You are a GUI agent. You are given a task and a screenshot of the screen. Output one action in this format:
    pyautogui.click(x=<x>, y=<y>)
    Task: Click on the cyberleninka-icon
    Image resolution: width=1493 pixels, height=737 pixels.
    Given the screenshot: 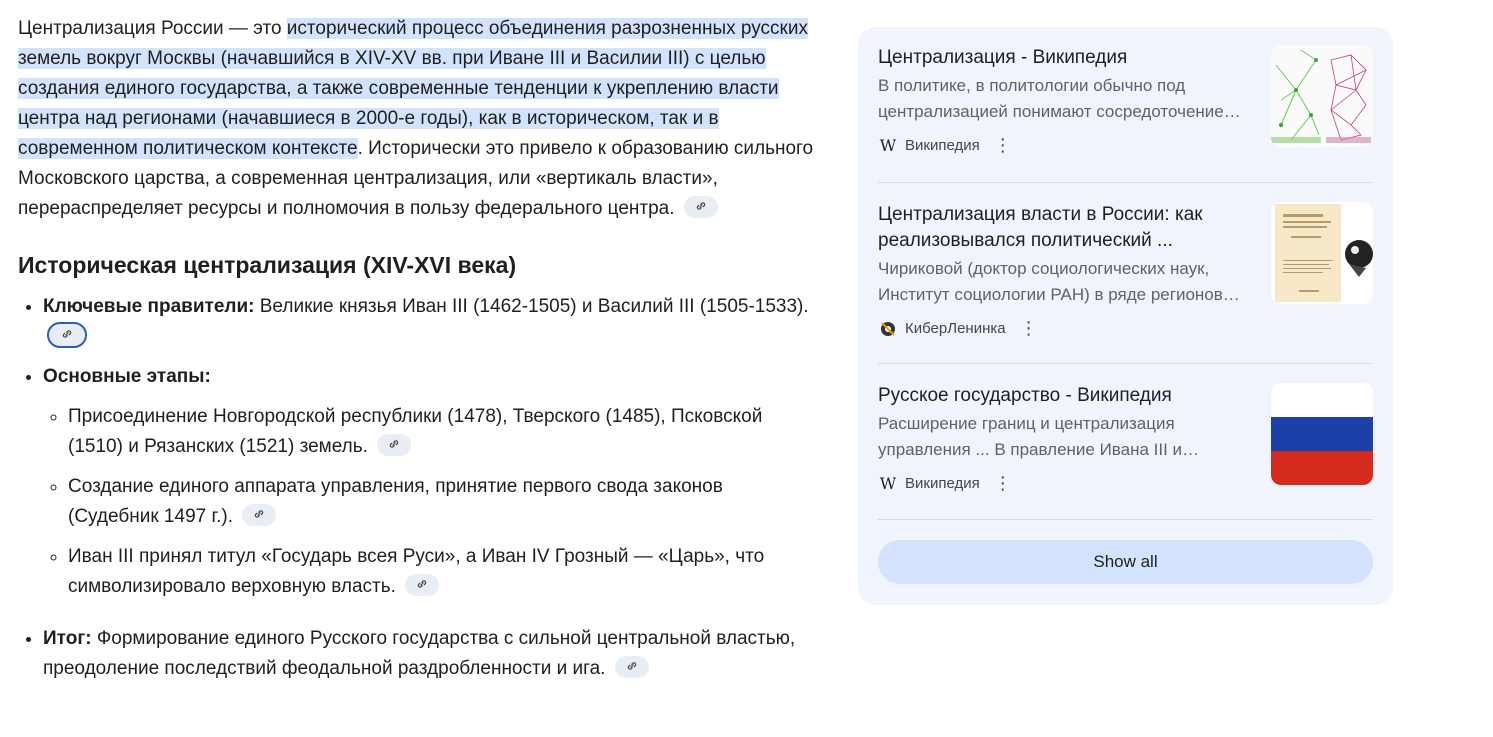 What is the action you would take?
    pyautogui.click(x=888, y=329)
    